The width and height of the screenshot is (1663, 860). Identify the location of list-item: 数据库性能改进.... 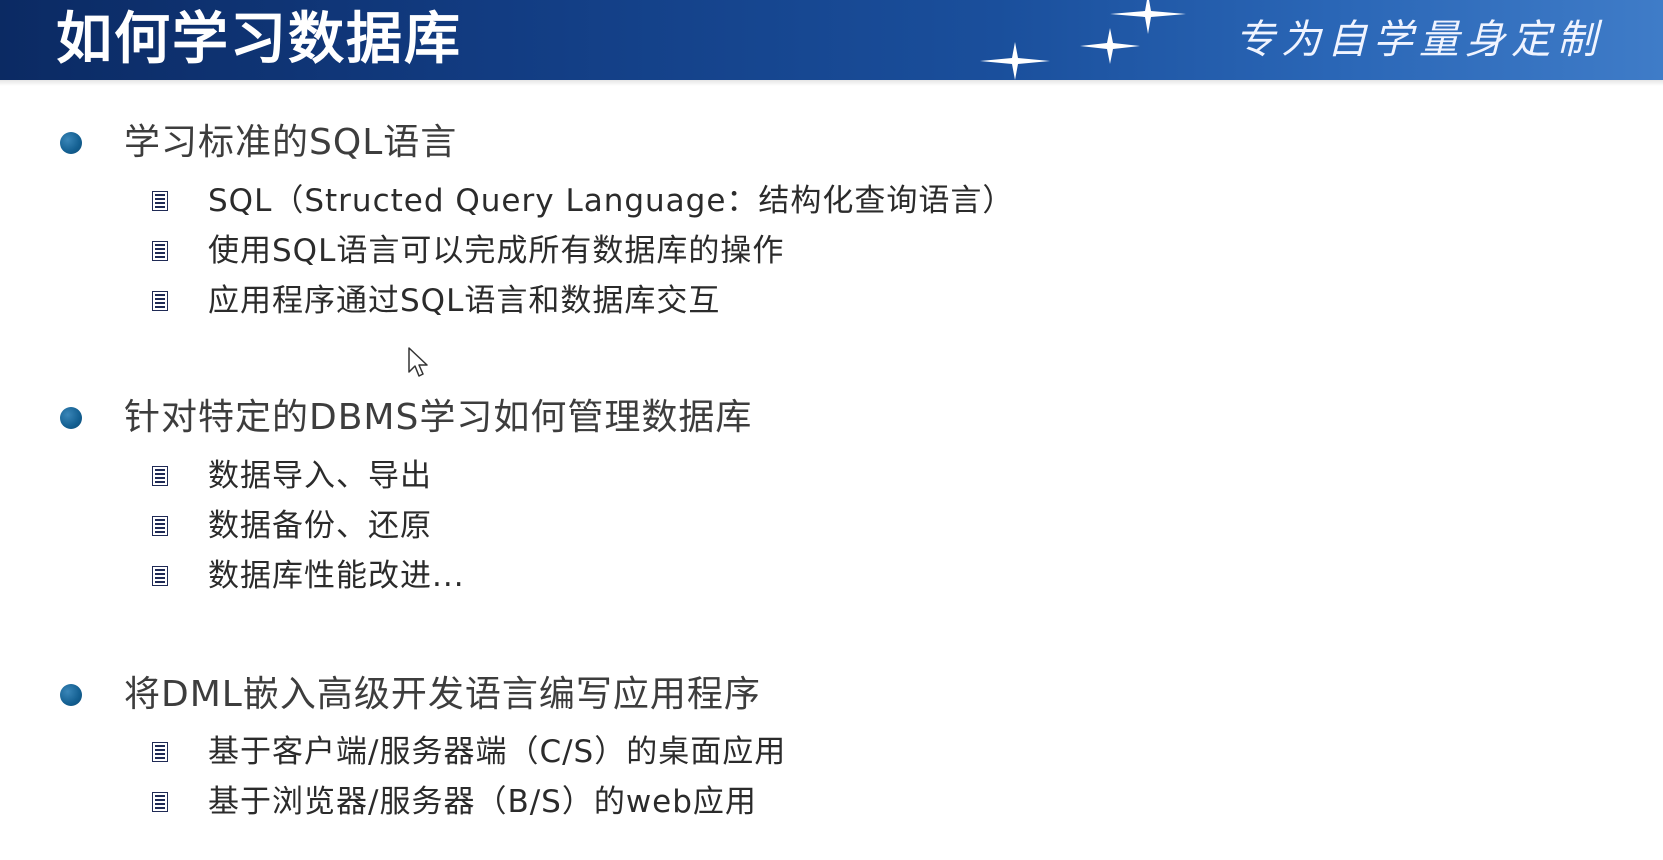
(336, 576).